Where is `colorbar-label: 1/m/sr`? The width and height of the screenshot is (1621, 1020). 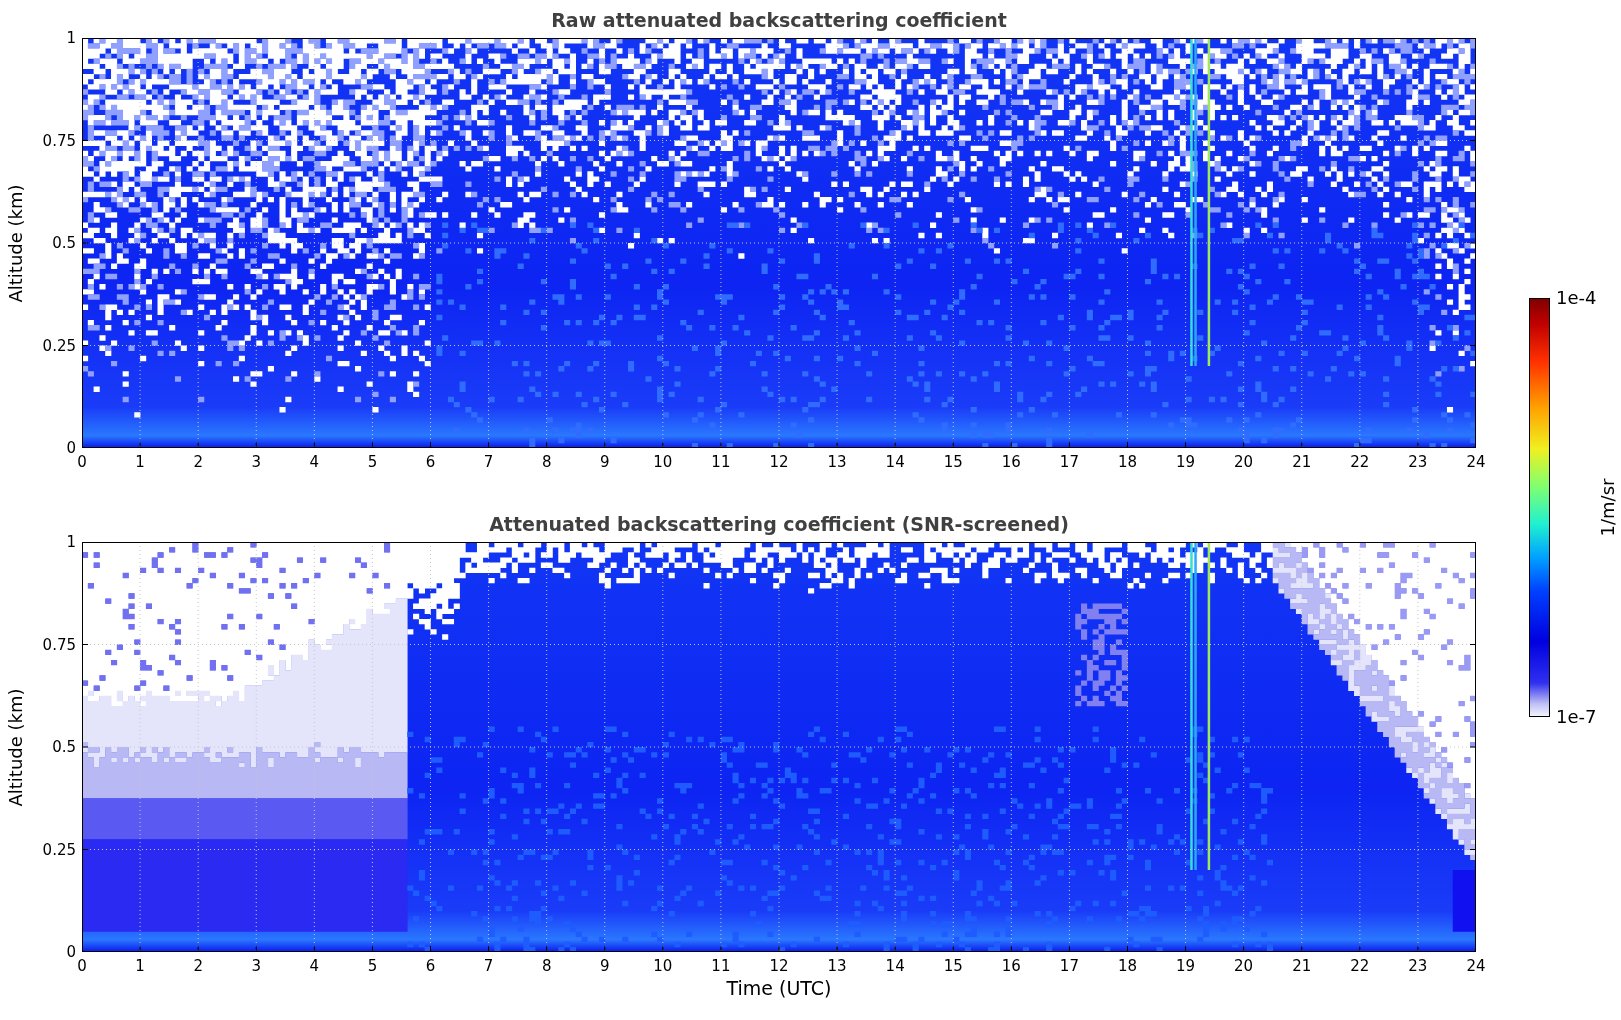 colorbar-label: 1/m/sr is located at coordinates (1607, 507).